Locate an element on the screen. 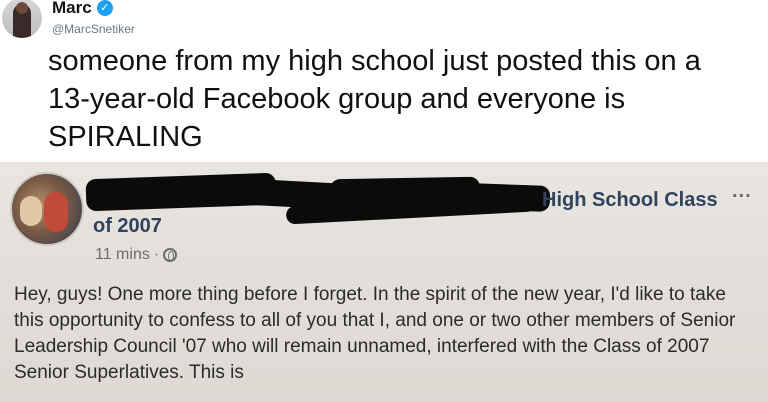 Image resolution: width=768 pixels, height=402 pixels. post-timestamp: 11 mins is located at coordinates (122, 255).